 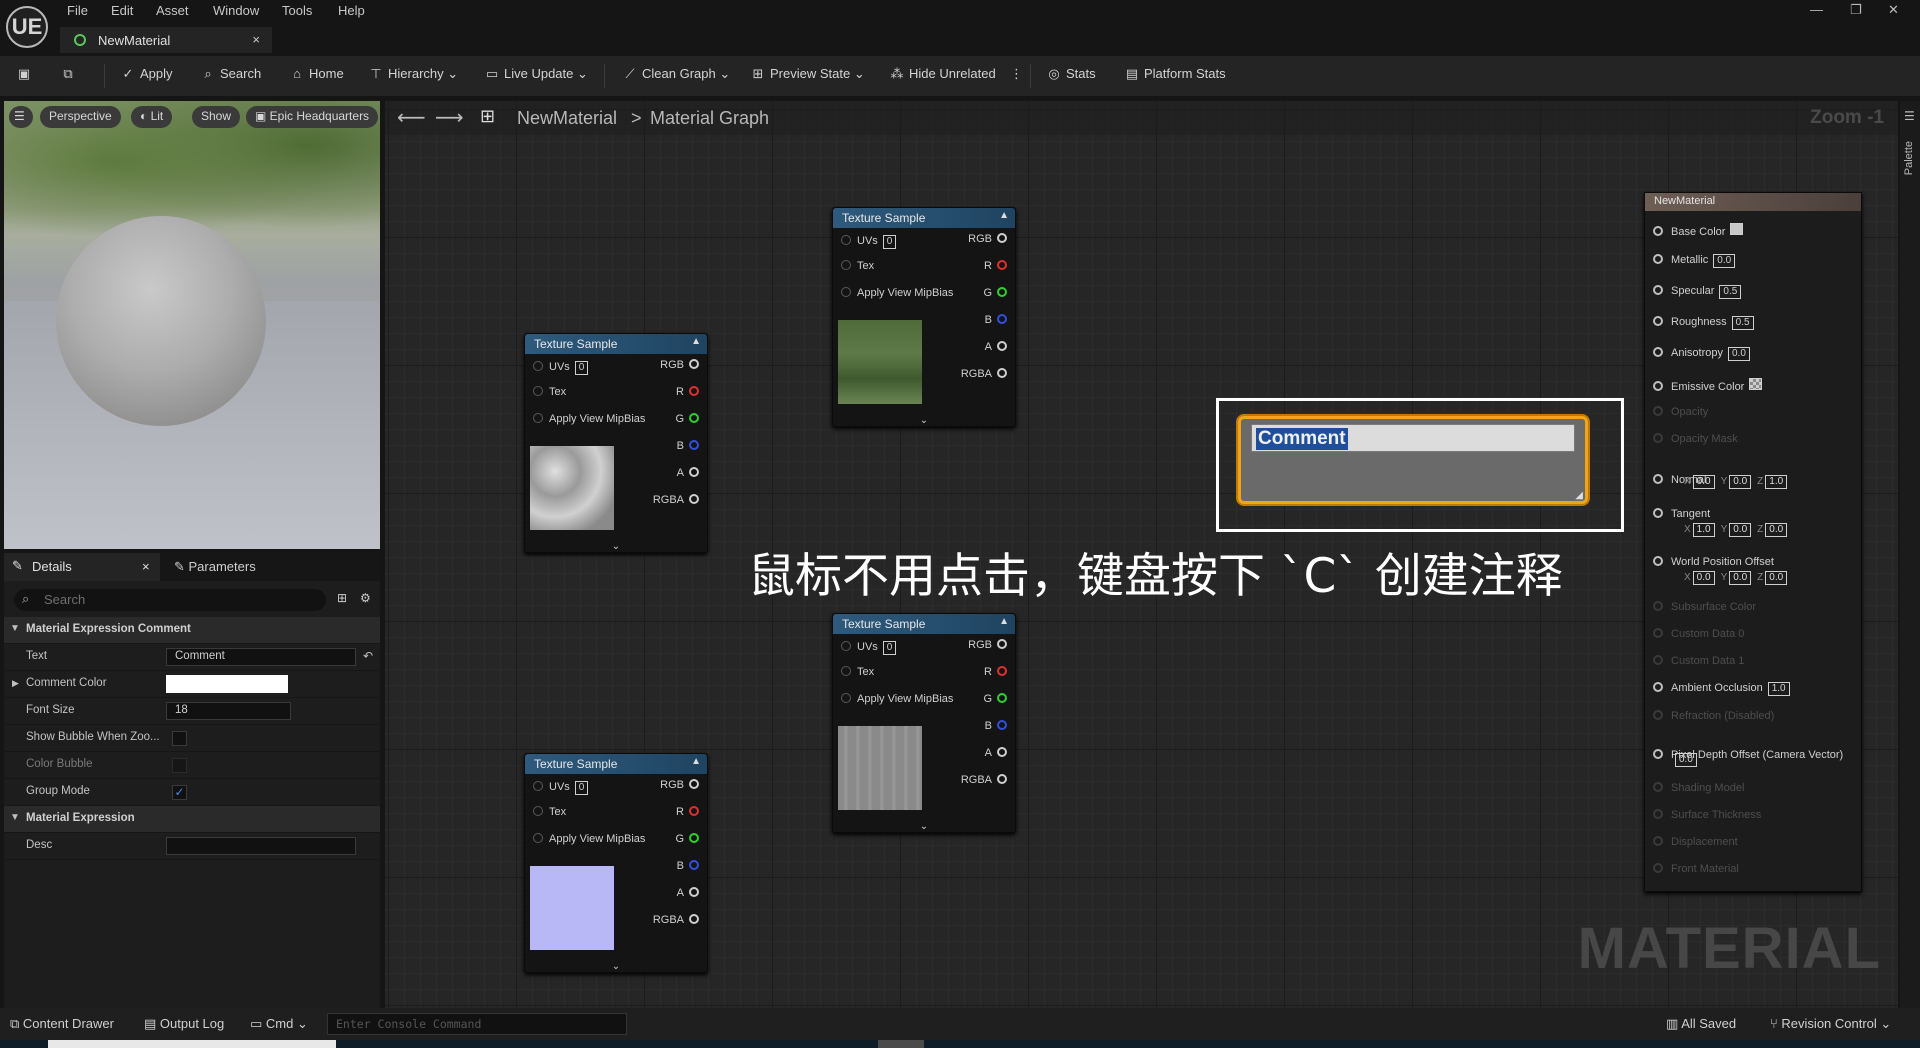 I want to click on comment-box: Comment ◢, so click(x=1413, y=460).